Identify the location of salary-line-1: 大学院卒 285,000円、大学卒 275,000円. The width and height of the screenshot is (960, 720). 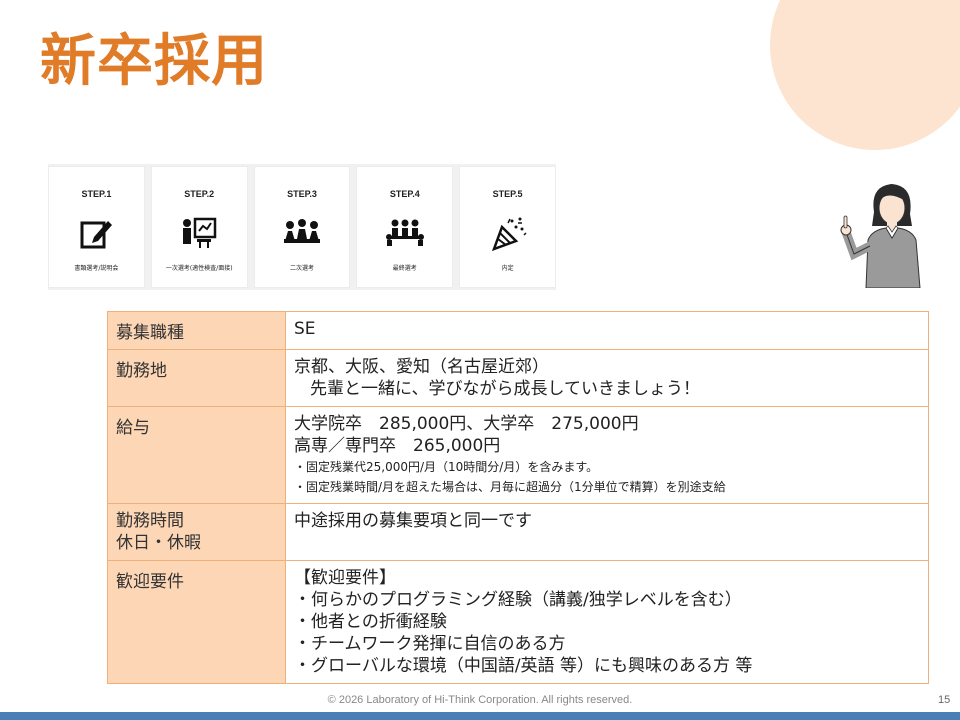
(466, 424).